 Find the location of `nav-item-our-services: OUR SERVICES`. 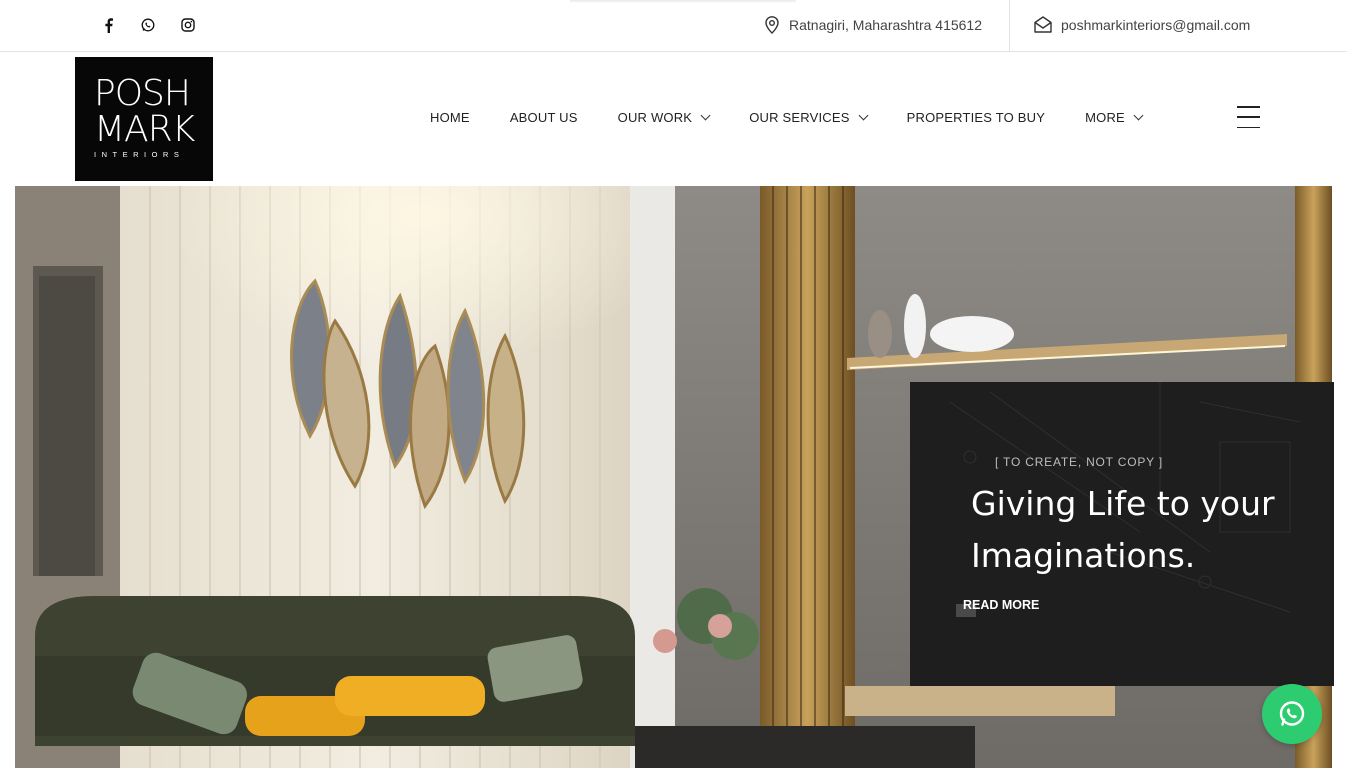

nav-item-our-services: OUR SERVICES is located at coordinates (809, 117).